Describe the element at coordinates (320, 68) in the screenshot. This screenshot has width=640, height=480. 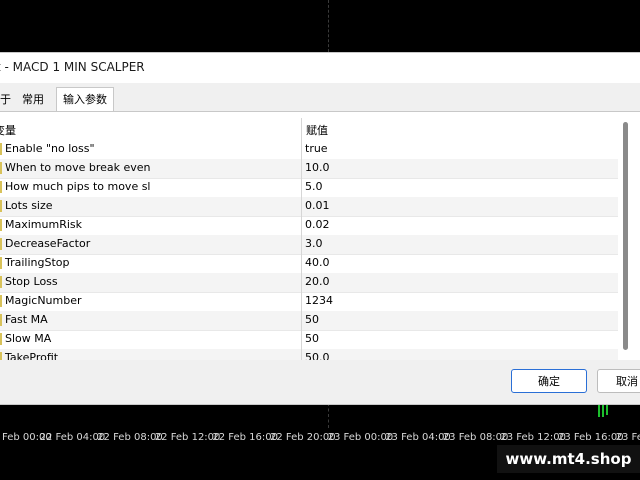
I see `dialog-titlebar: t - MACD 1 MIN SCALPER` at that location.